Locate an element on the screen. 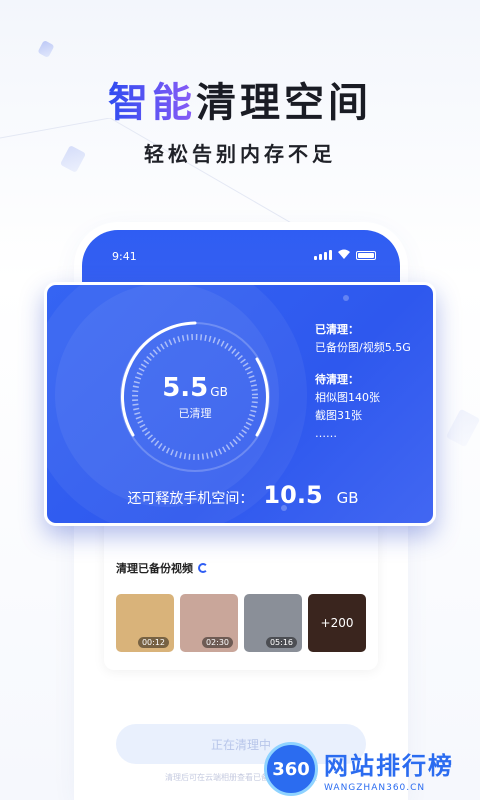  cleaned-label: 已清理 is located at coordinates (195, 413).